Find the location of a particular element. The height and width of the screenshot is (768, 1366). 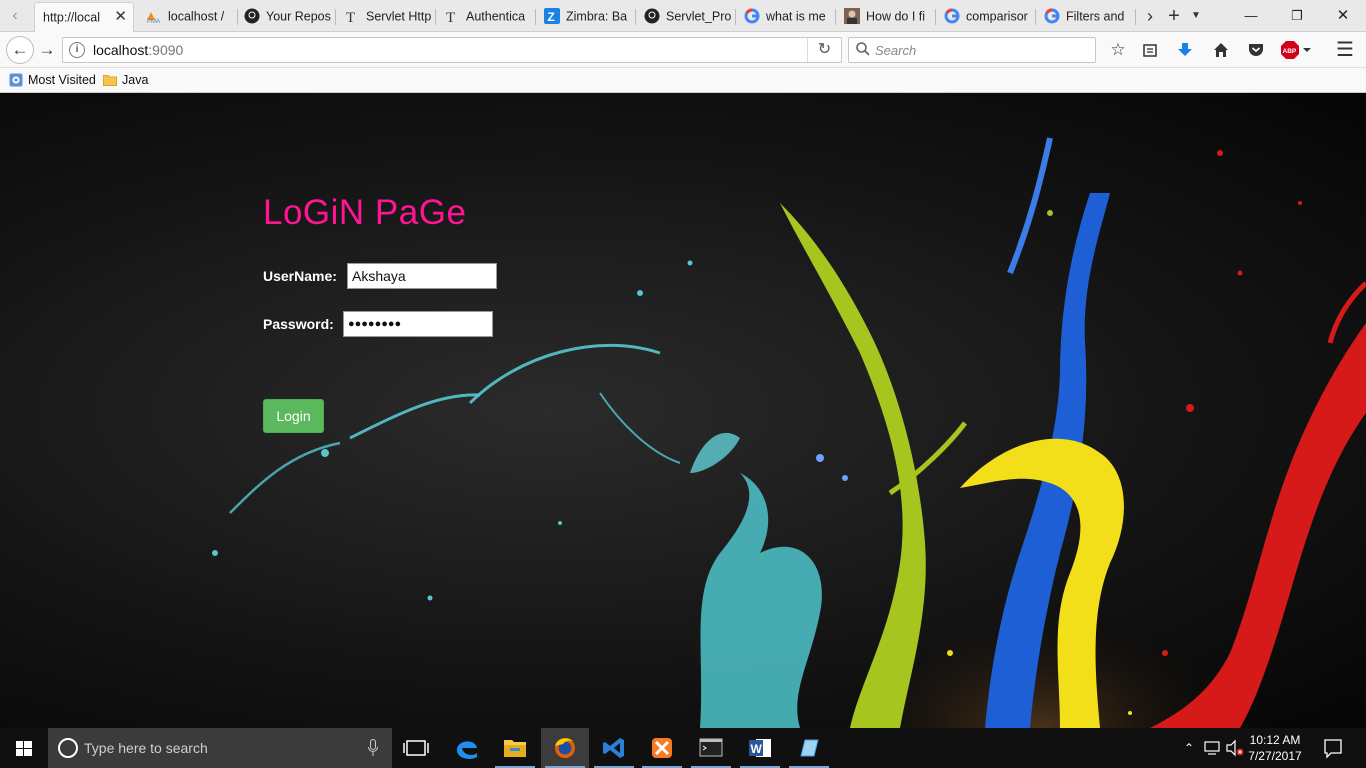

taskbar-visual-studio-code is located at coordinates (614, 748).